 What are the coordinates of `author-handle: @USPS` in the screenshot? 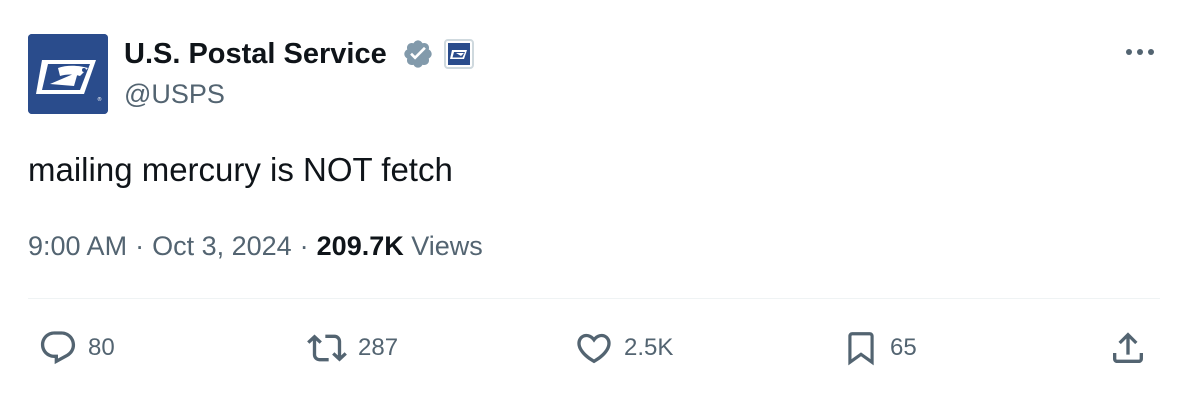 It's located at (174, 94).